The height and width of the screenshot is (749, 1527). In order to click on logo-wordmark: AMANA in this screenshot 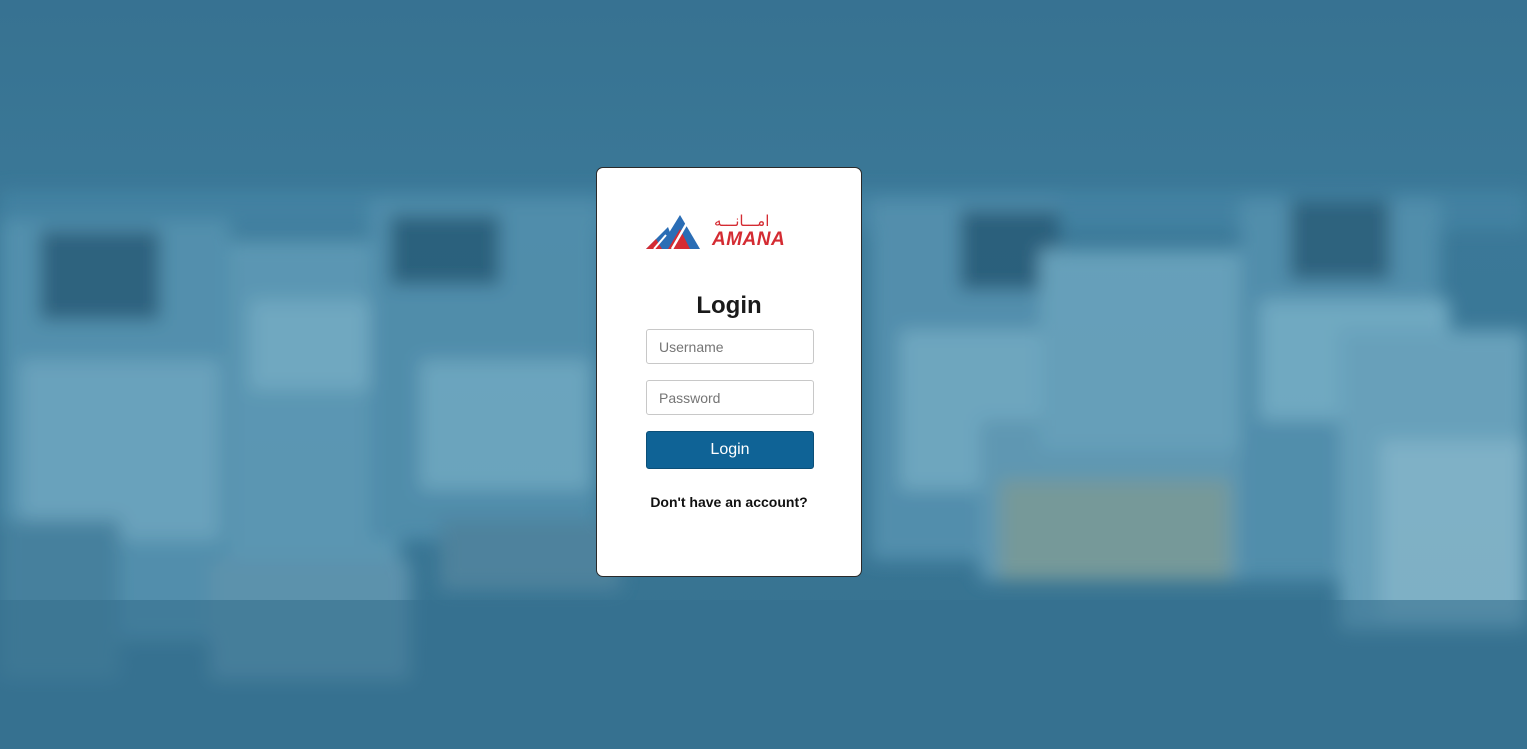, I will do `click(749, 239)`.